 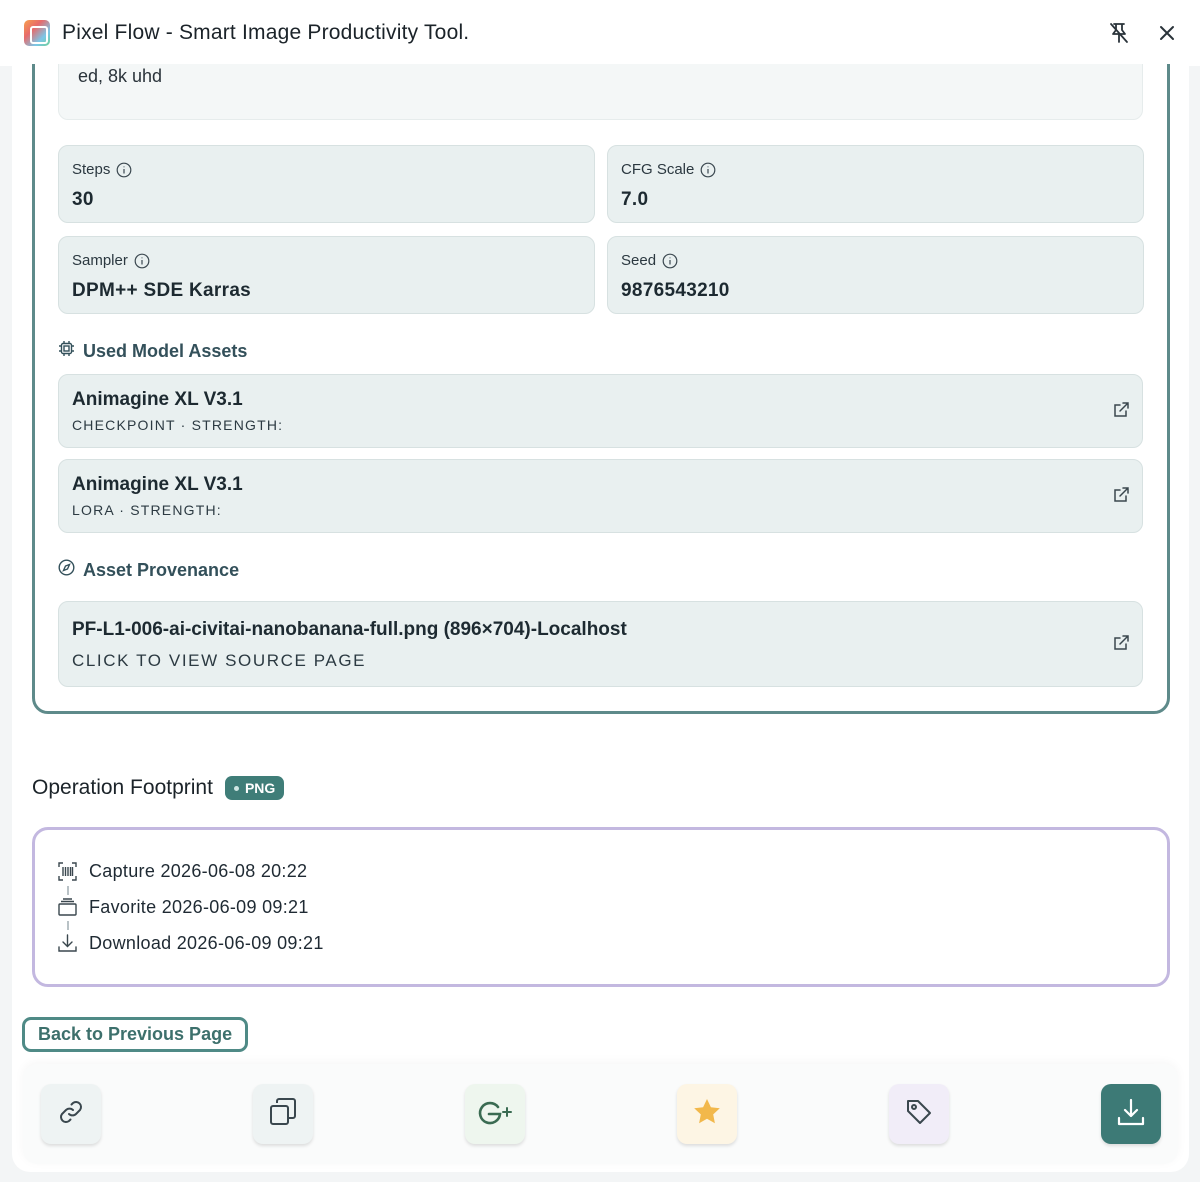 I want to click on close-icon, so click(x=1167, y=33).